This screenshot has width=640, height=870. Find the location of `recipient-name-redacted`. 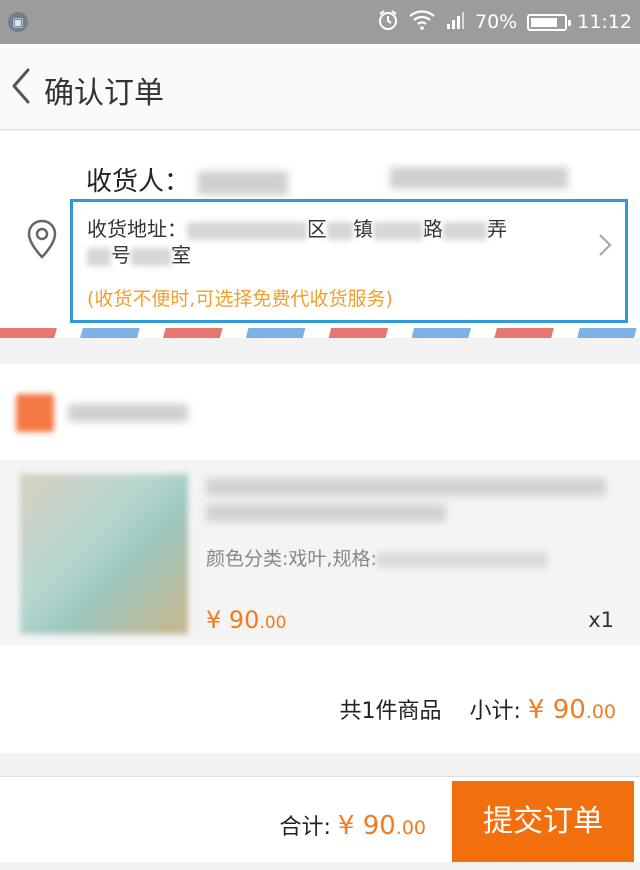

recipient-name-redacted is located at coordinates (243, 182).